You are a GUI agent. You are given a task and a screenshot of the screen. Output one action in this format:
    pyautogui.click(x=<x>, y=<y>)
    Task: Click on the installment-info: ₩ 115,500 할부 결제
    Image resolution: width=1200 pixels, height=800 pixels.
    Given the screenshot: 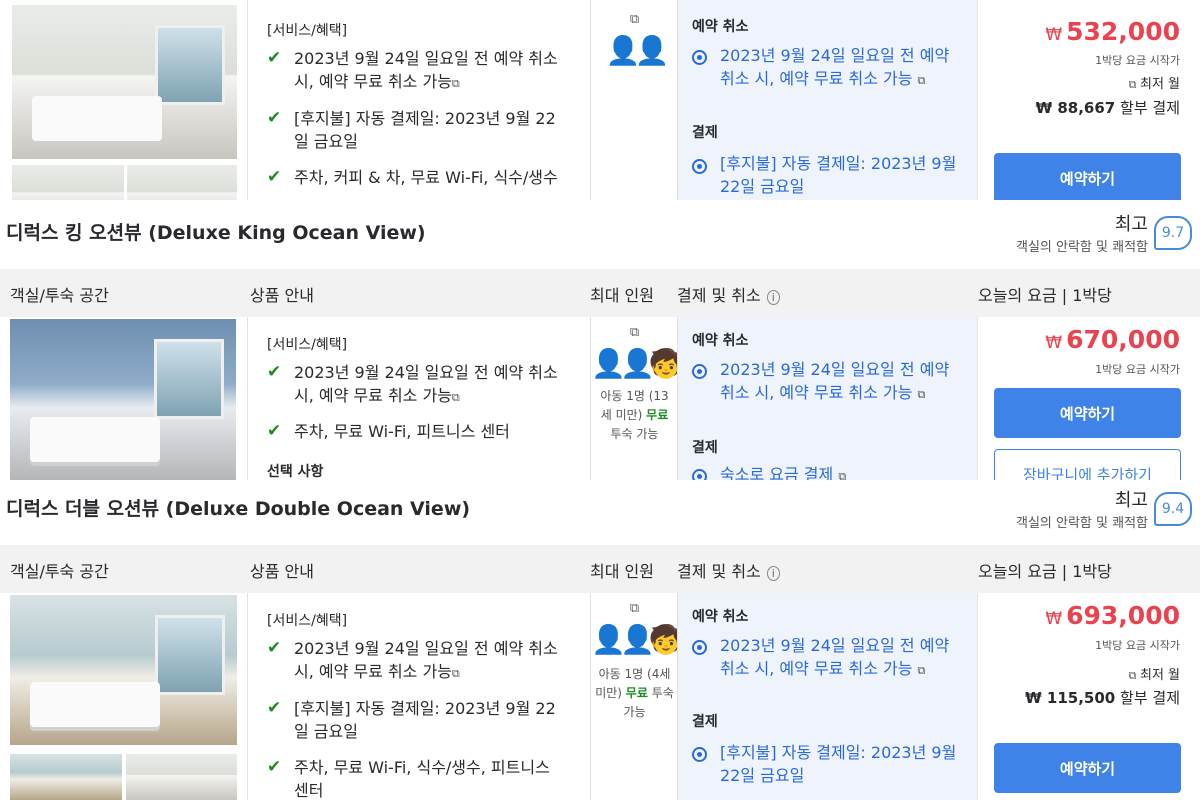 What is the action you would take?
    pyautogui.click(x=1102, y=698)
    